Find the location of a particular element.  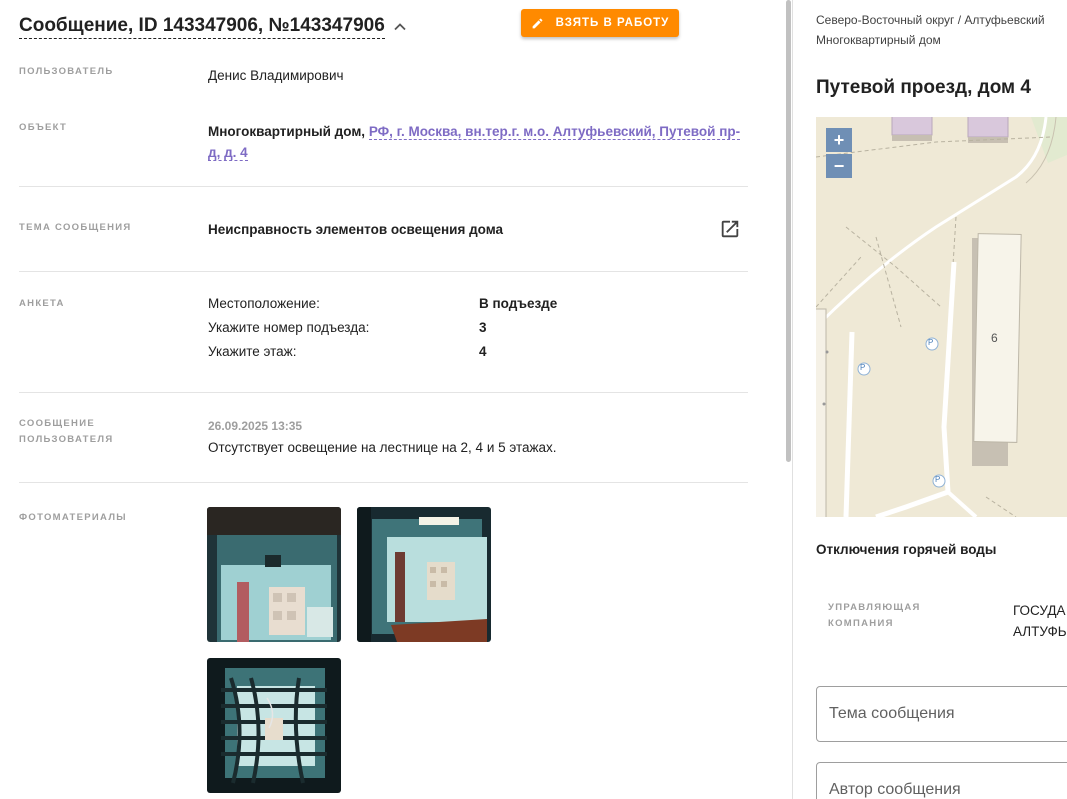

management-company-label-line: УПРАВЛЯЮЩАЯ is located at coordinates (874, 607).